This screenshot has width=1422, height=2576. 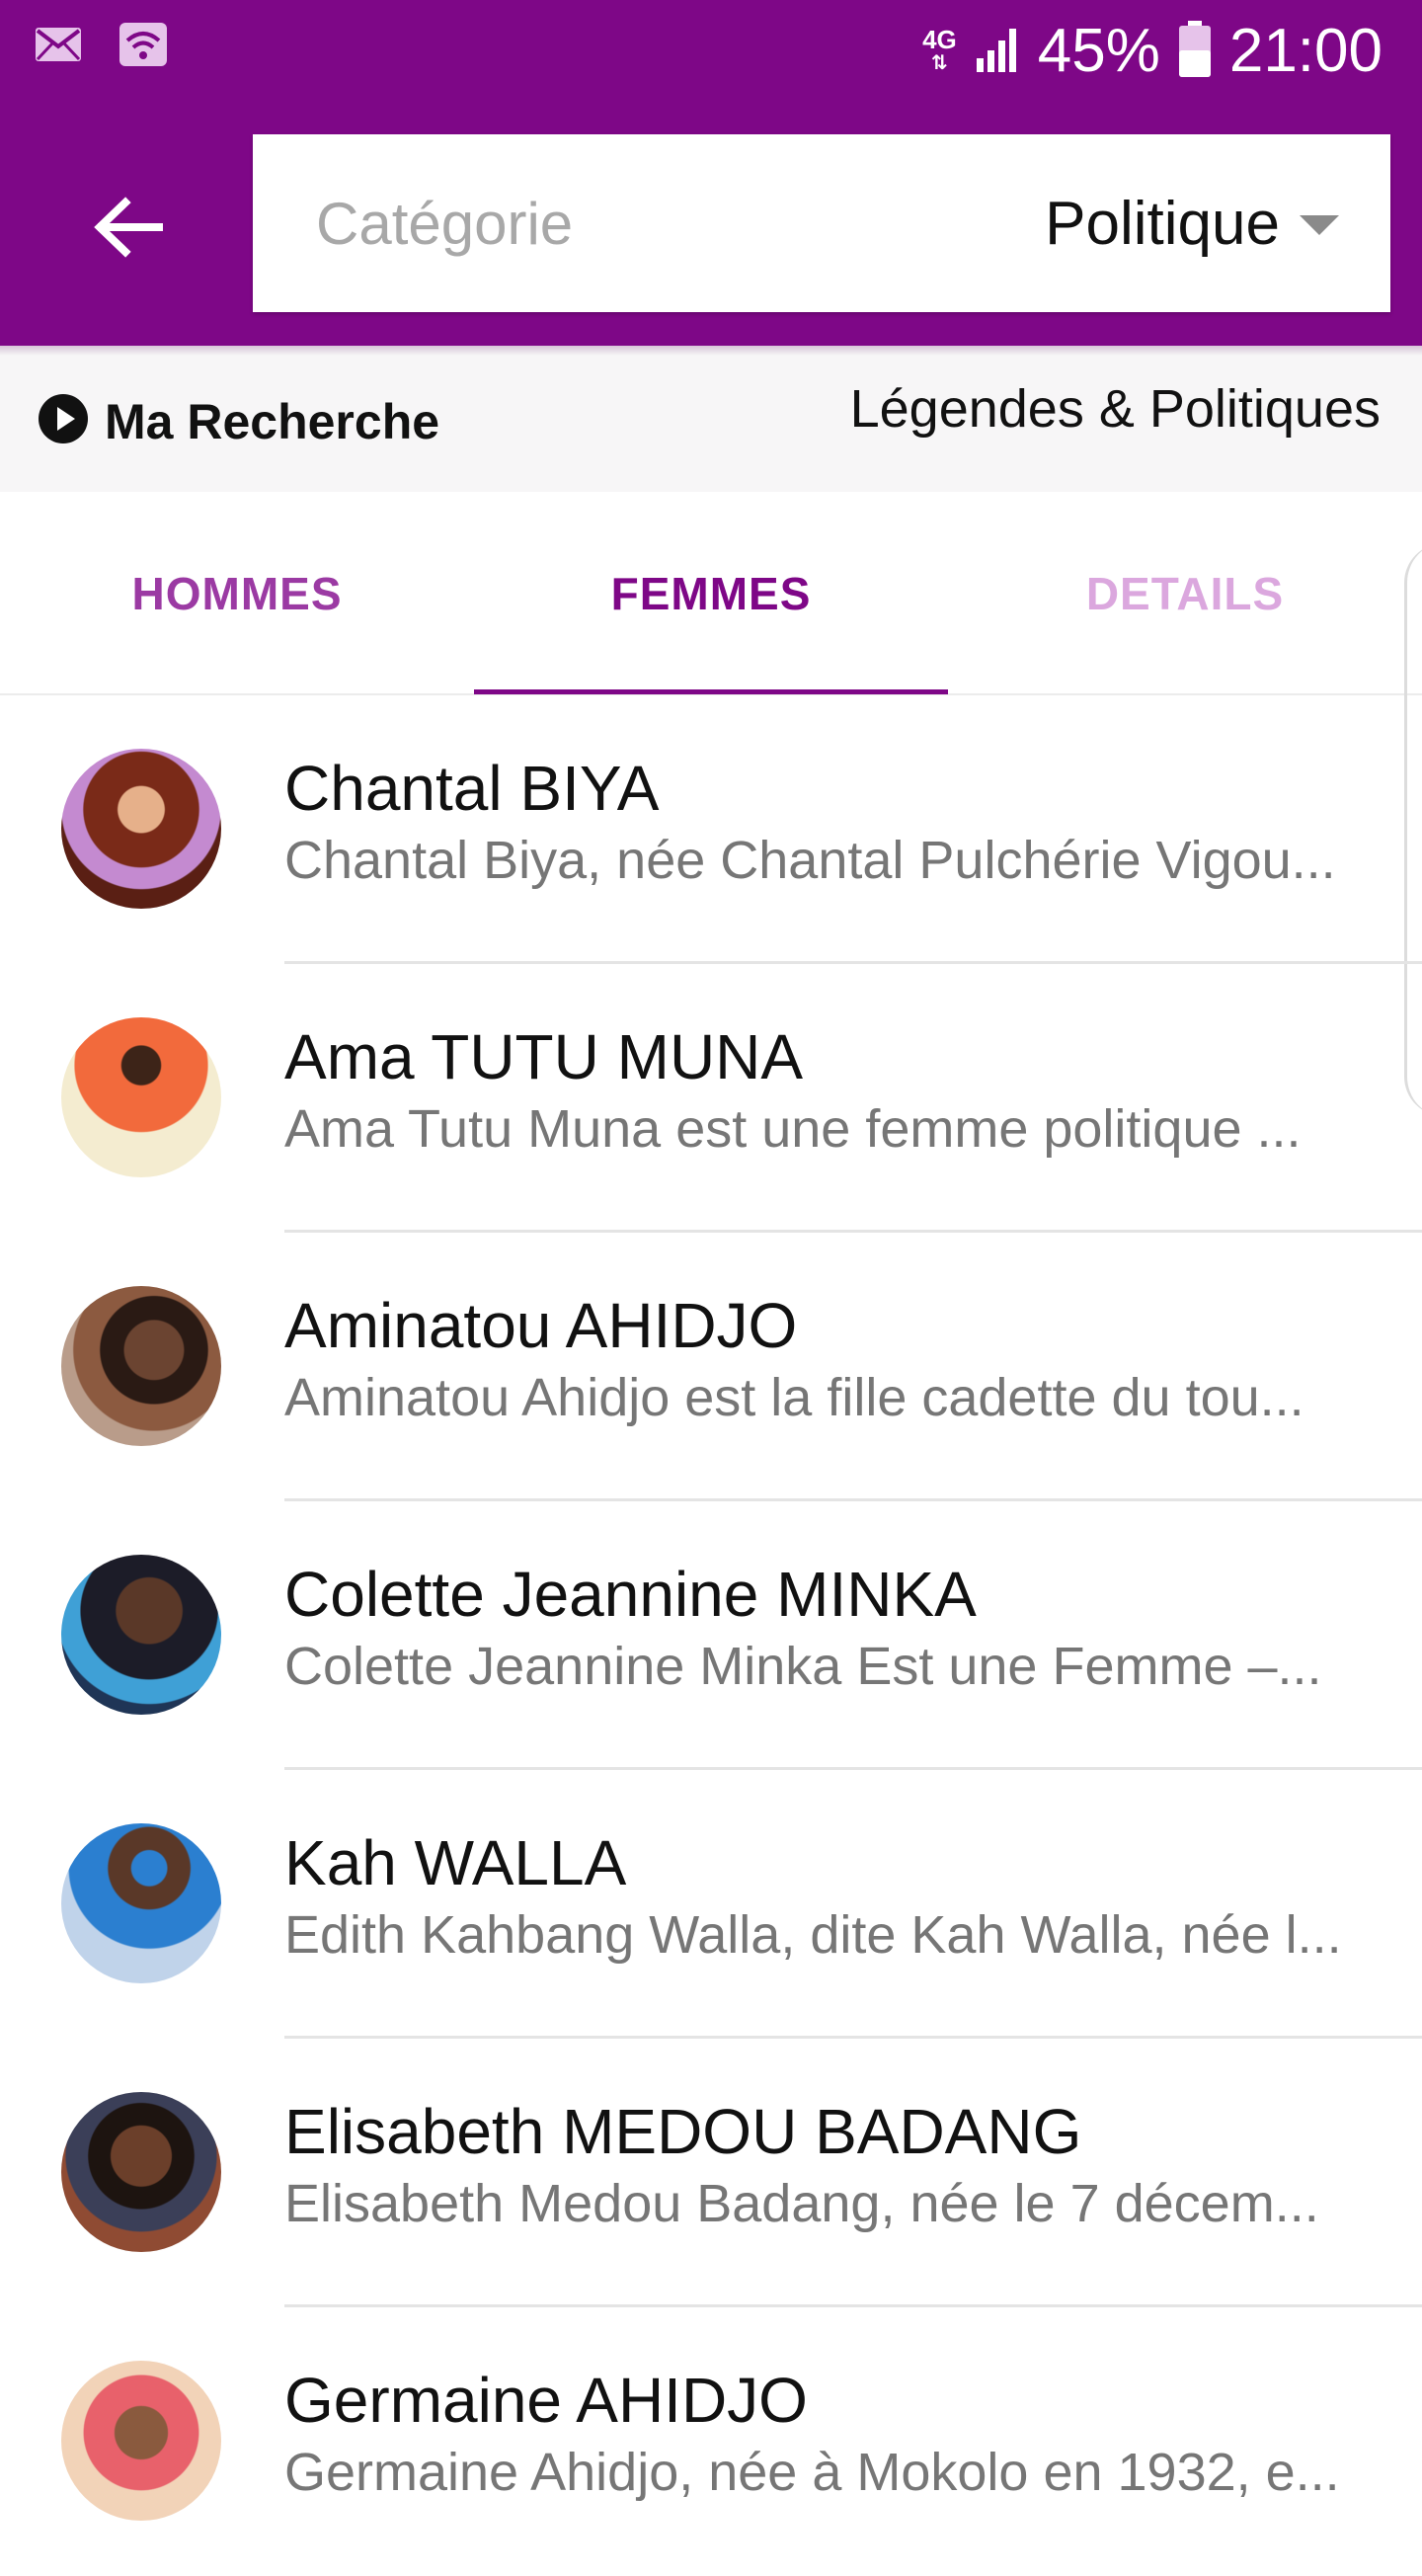 What do you see at coordinates (711, 691) in the screenshot?
I see `active-tab-indicator` at bounding box center [711, 691].